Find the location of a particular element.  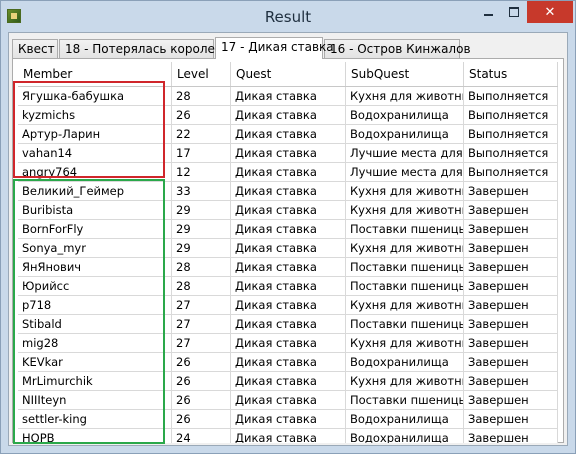

cell-member: Sonya_myr is located at coordinates (95, 248).